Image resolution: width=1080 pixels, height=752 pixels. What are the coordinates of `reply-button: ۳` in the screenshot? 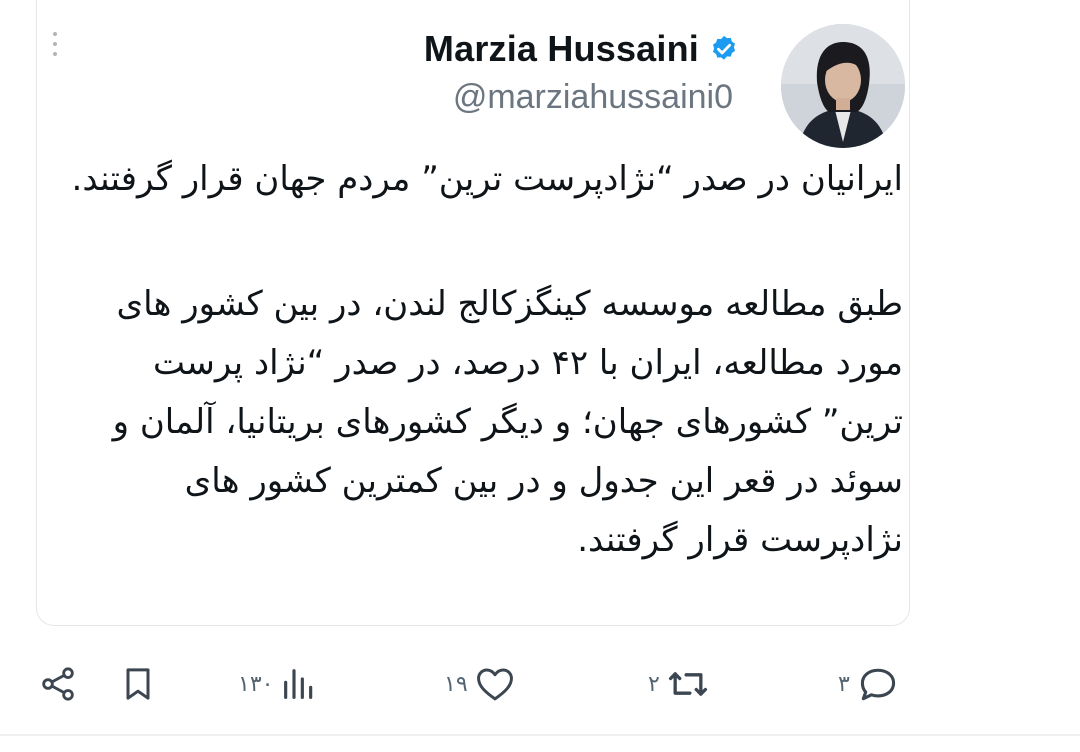 It's located at (869, 684).